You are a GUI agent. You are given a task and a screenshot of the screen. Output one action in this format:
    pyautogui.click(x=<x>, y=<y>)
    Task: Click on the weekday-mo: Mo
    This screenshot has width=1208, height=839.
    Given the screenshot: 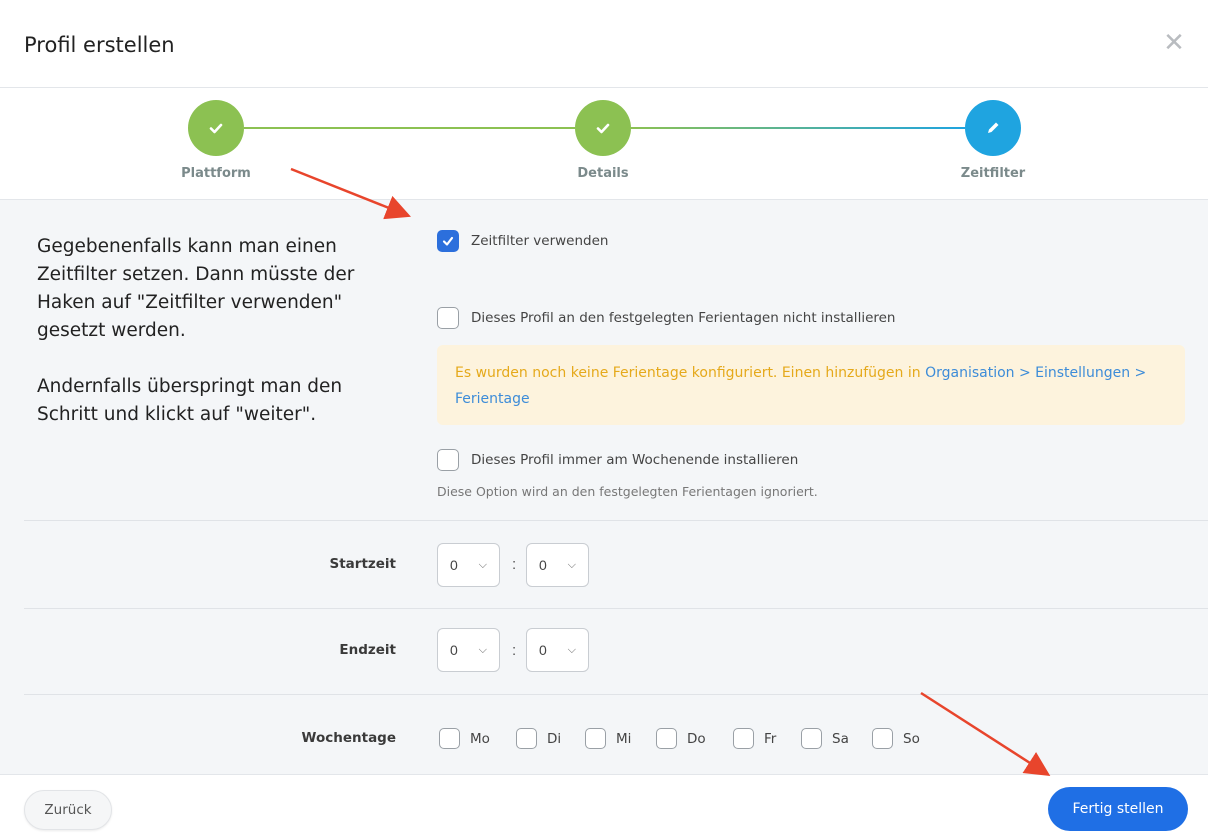 What is the action you would take?
    pyautogui.click(x=464, y=738)
    